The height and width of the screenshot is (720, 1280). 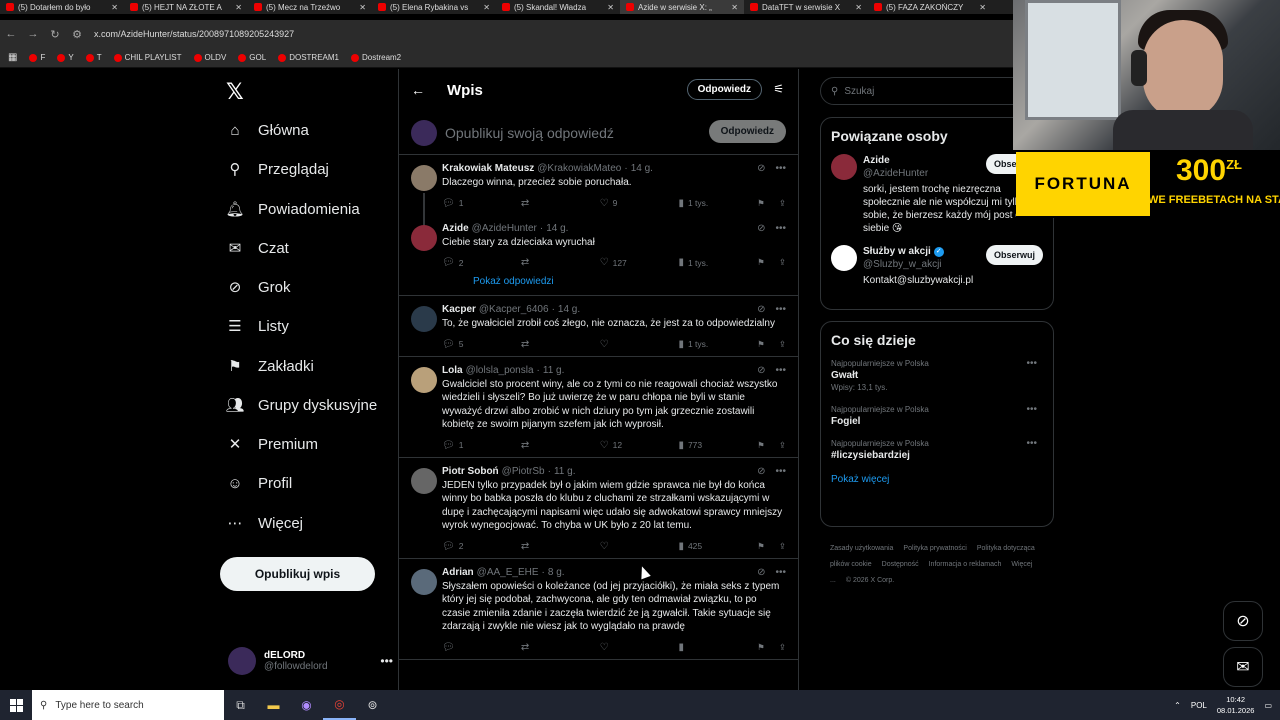 I want to click on nav-item-list: ☰ Listy, so click(x=257, y=326).